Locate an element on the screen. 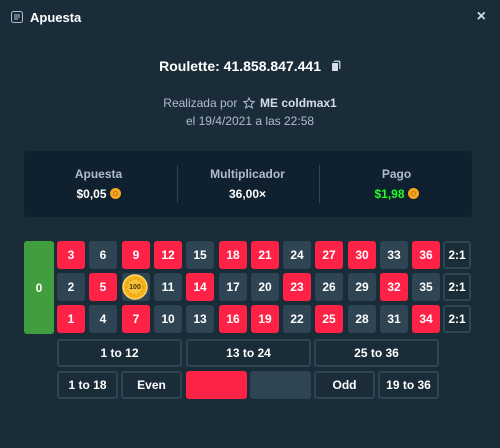 This screenshot has width=500, height=448. number-20: 20 is located at coordinates (265, 287).